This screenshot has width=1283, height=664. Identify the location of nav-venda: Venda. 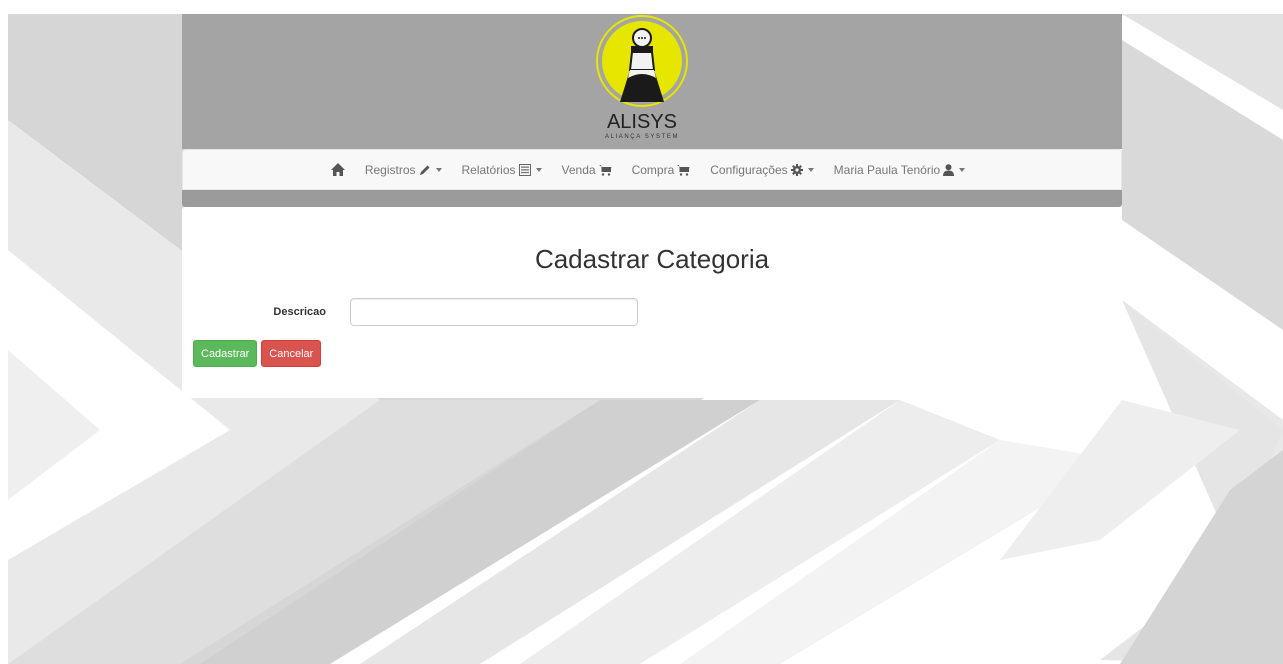
(587, 169).